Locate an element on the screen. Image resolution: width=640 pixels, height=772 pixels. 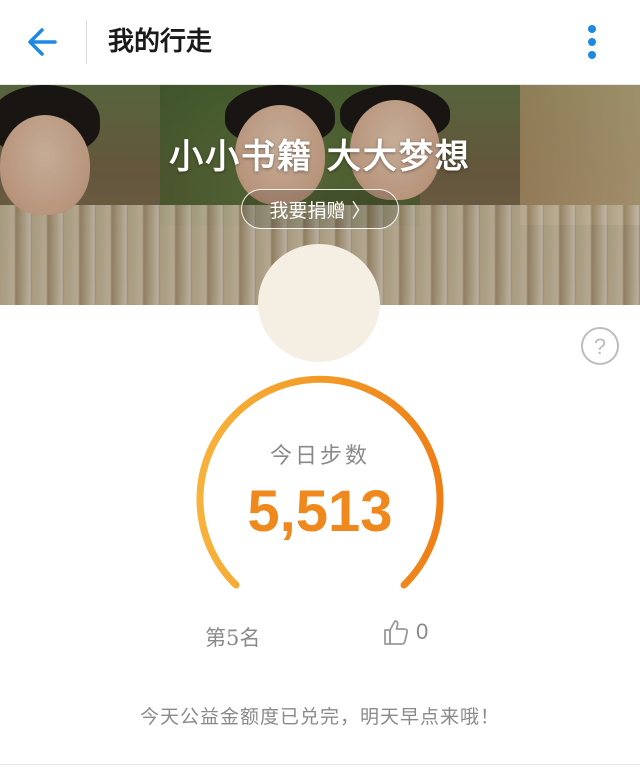
rank-label: 第5名 is located at coordinates (232, 637).